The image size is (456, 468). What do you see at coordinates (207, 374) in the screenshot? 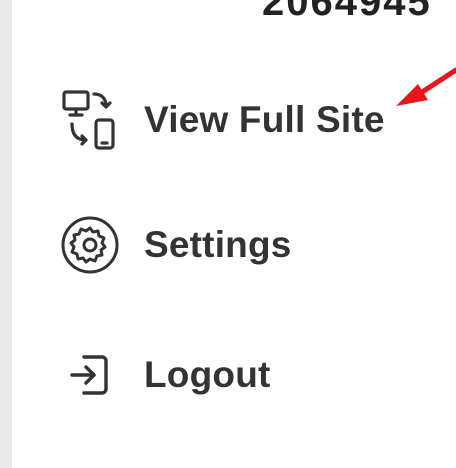
I see `logout-label: Logout` at bounding box center [207, 374].